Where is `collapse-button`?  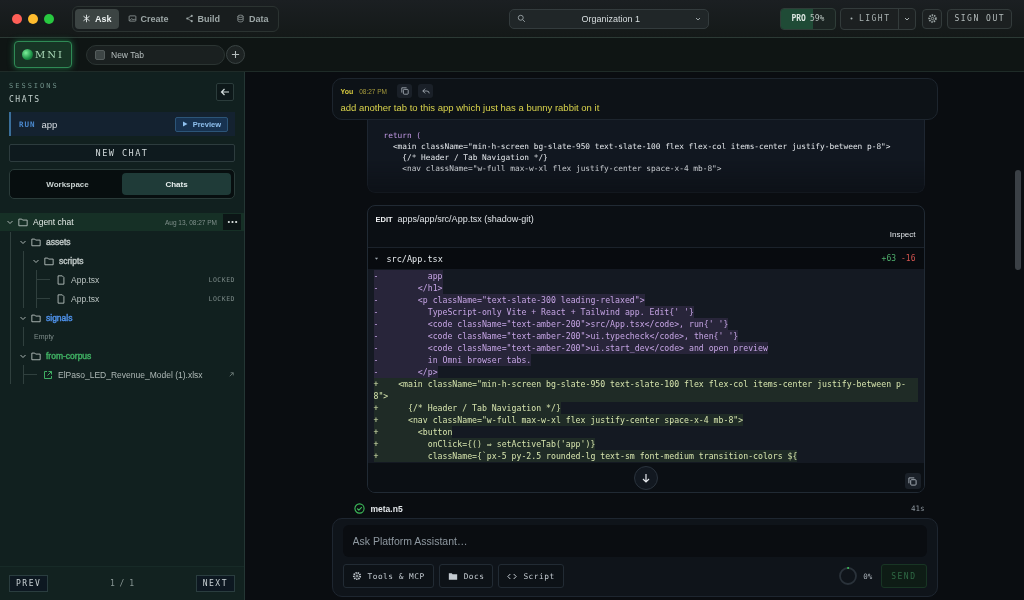 collapse-button is located at coordinates (225, 92).